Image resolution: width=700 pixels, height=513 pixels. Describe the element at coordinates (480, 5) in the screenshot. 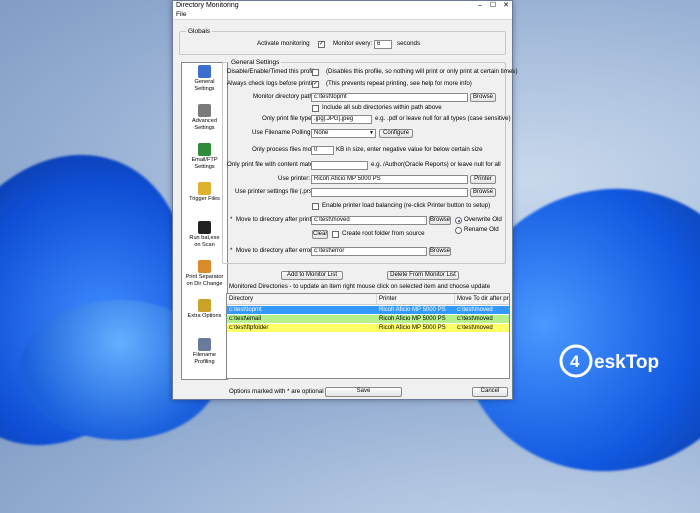

I see `minimize-icon: –` at that location.